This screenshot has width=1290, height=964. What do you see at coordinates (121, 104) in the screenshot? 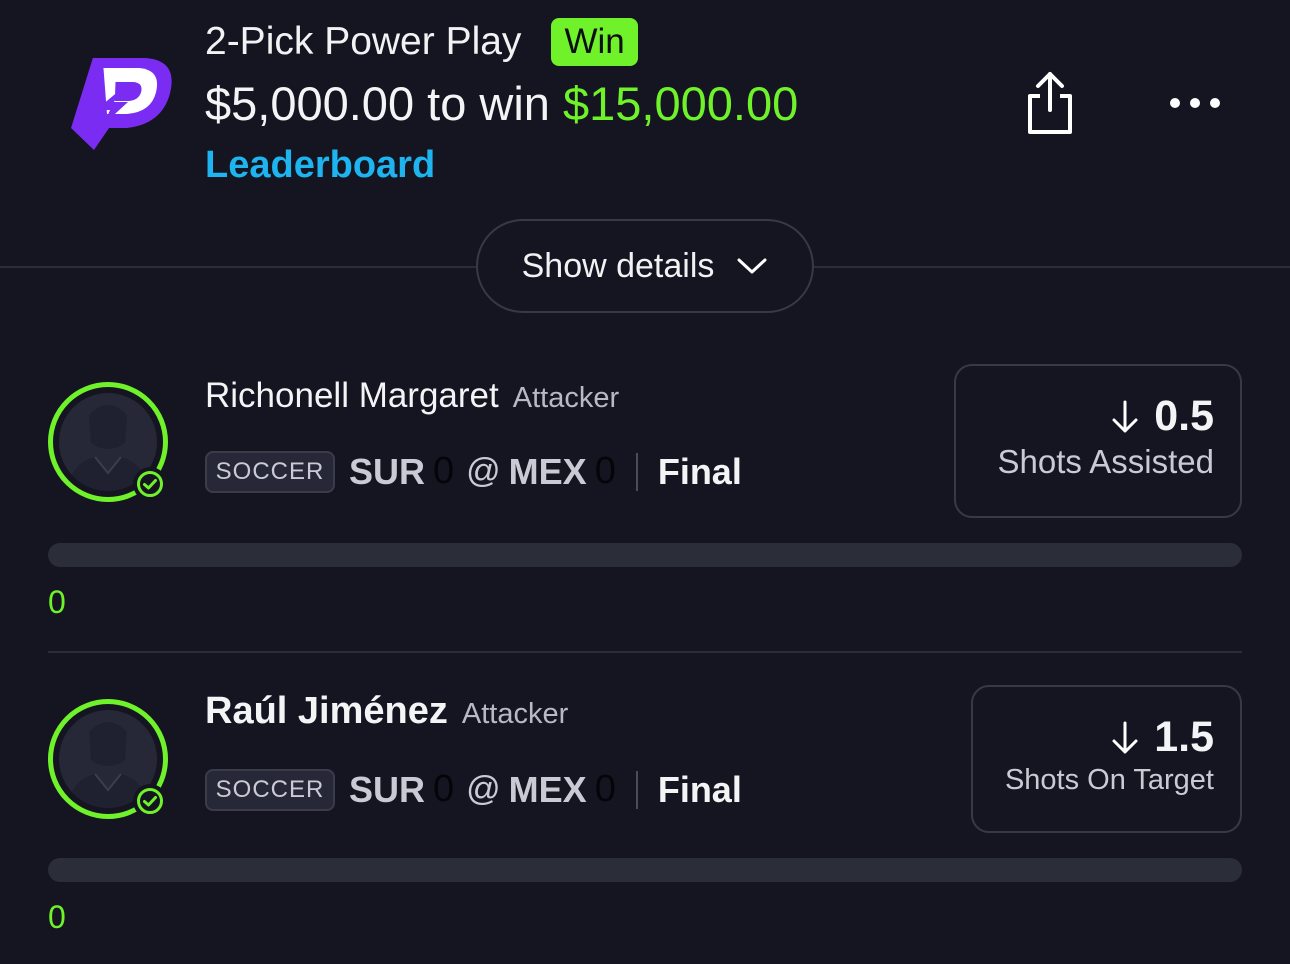
I see `prizepicks-logo` at bounding box center [121, 104].